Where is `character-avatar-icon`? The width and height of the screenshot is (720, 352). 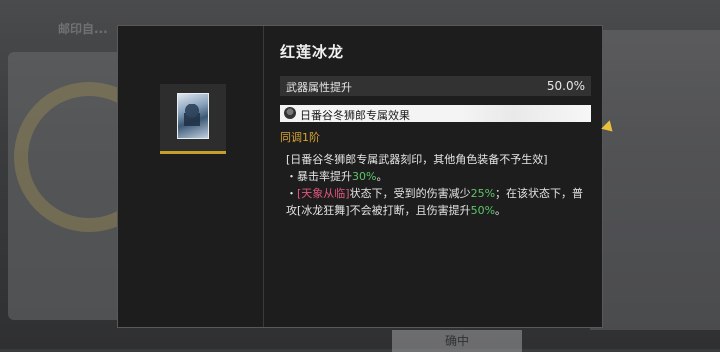
character-avatar-icon is located at coordinates (290, 113).